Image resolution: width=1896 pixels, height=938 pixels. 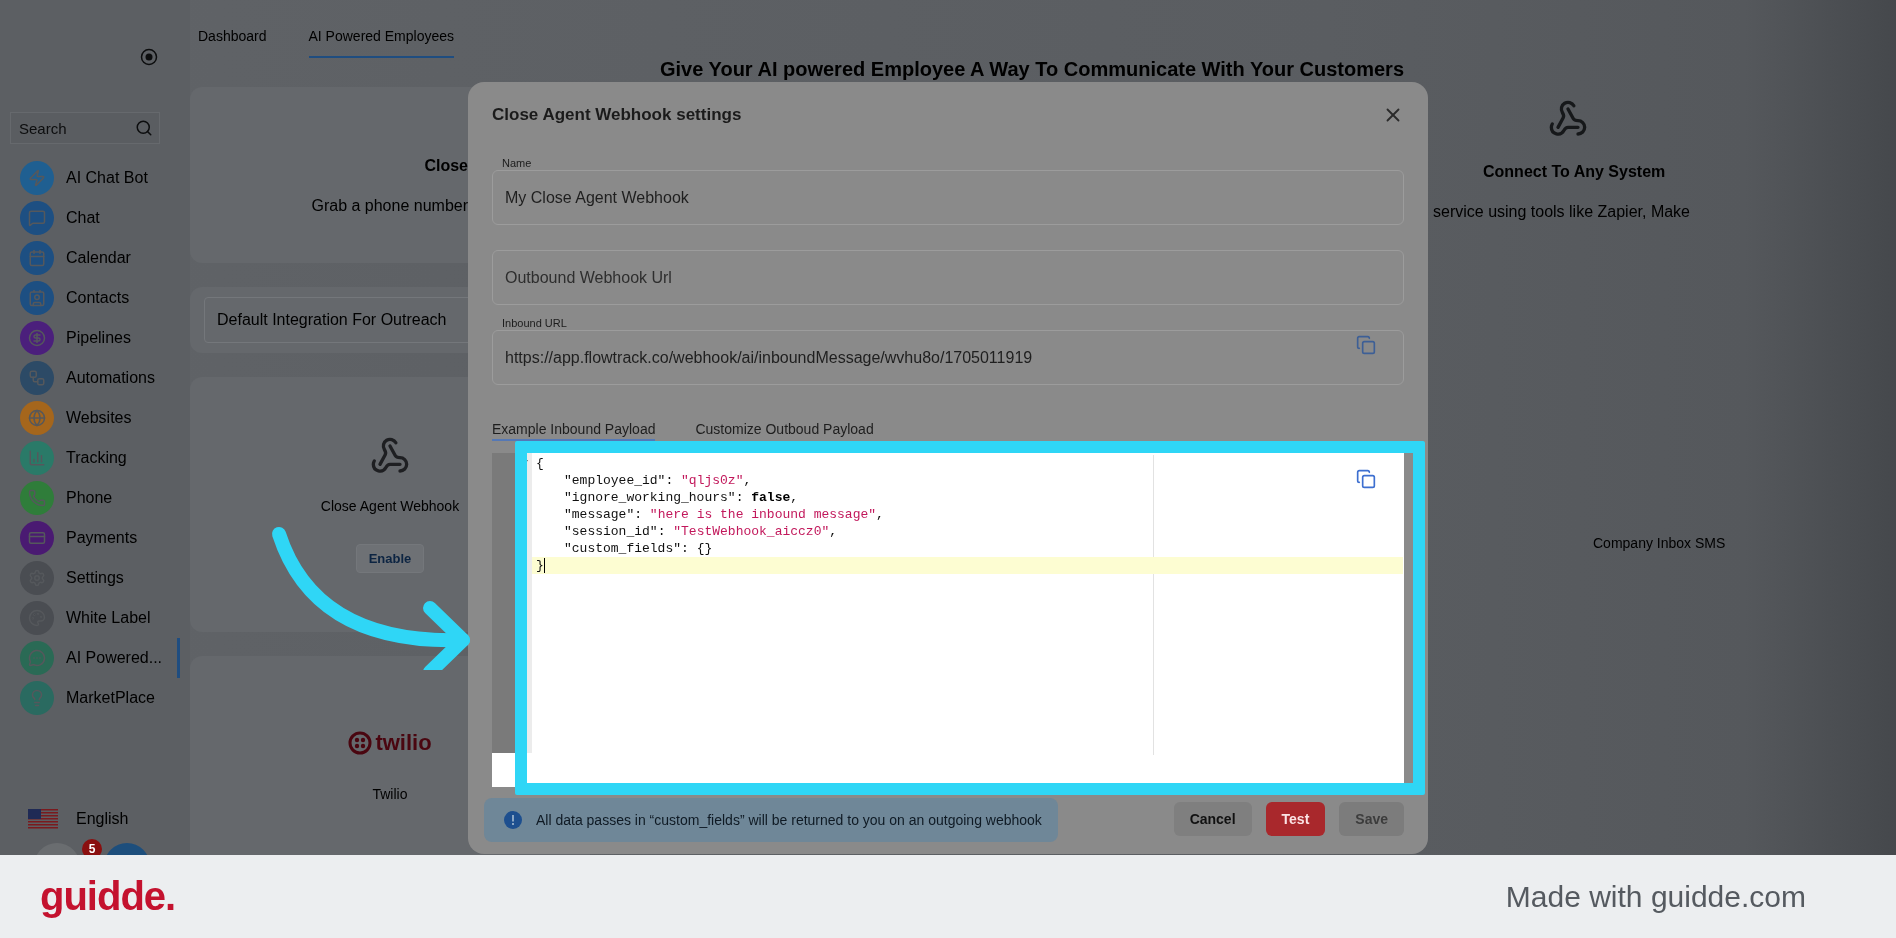 I want to click on inbound-url-field: https://app.flowtrack.co/webhook/ai/inboundMessage/wvhu8o/1705011919, so click(x=948, y=357).